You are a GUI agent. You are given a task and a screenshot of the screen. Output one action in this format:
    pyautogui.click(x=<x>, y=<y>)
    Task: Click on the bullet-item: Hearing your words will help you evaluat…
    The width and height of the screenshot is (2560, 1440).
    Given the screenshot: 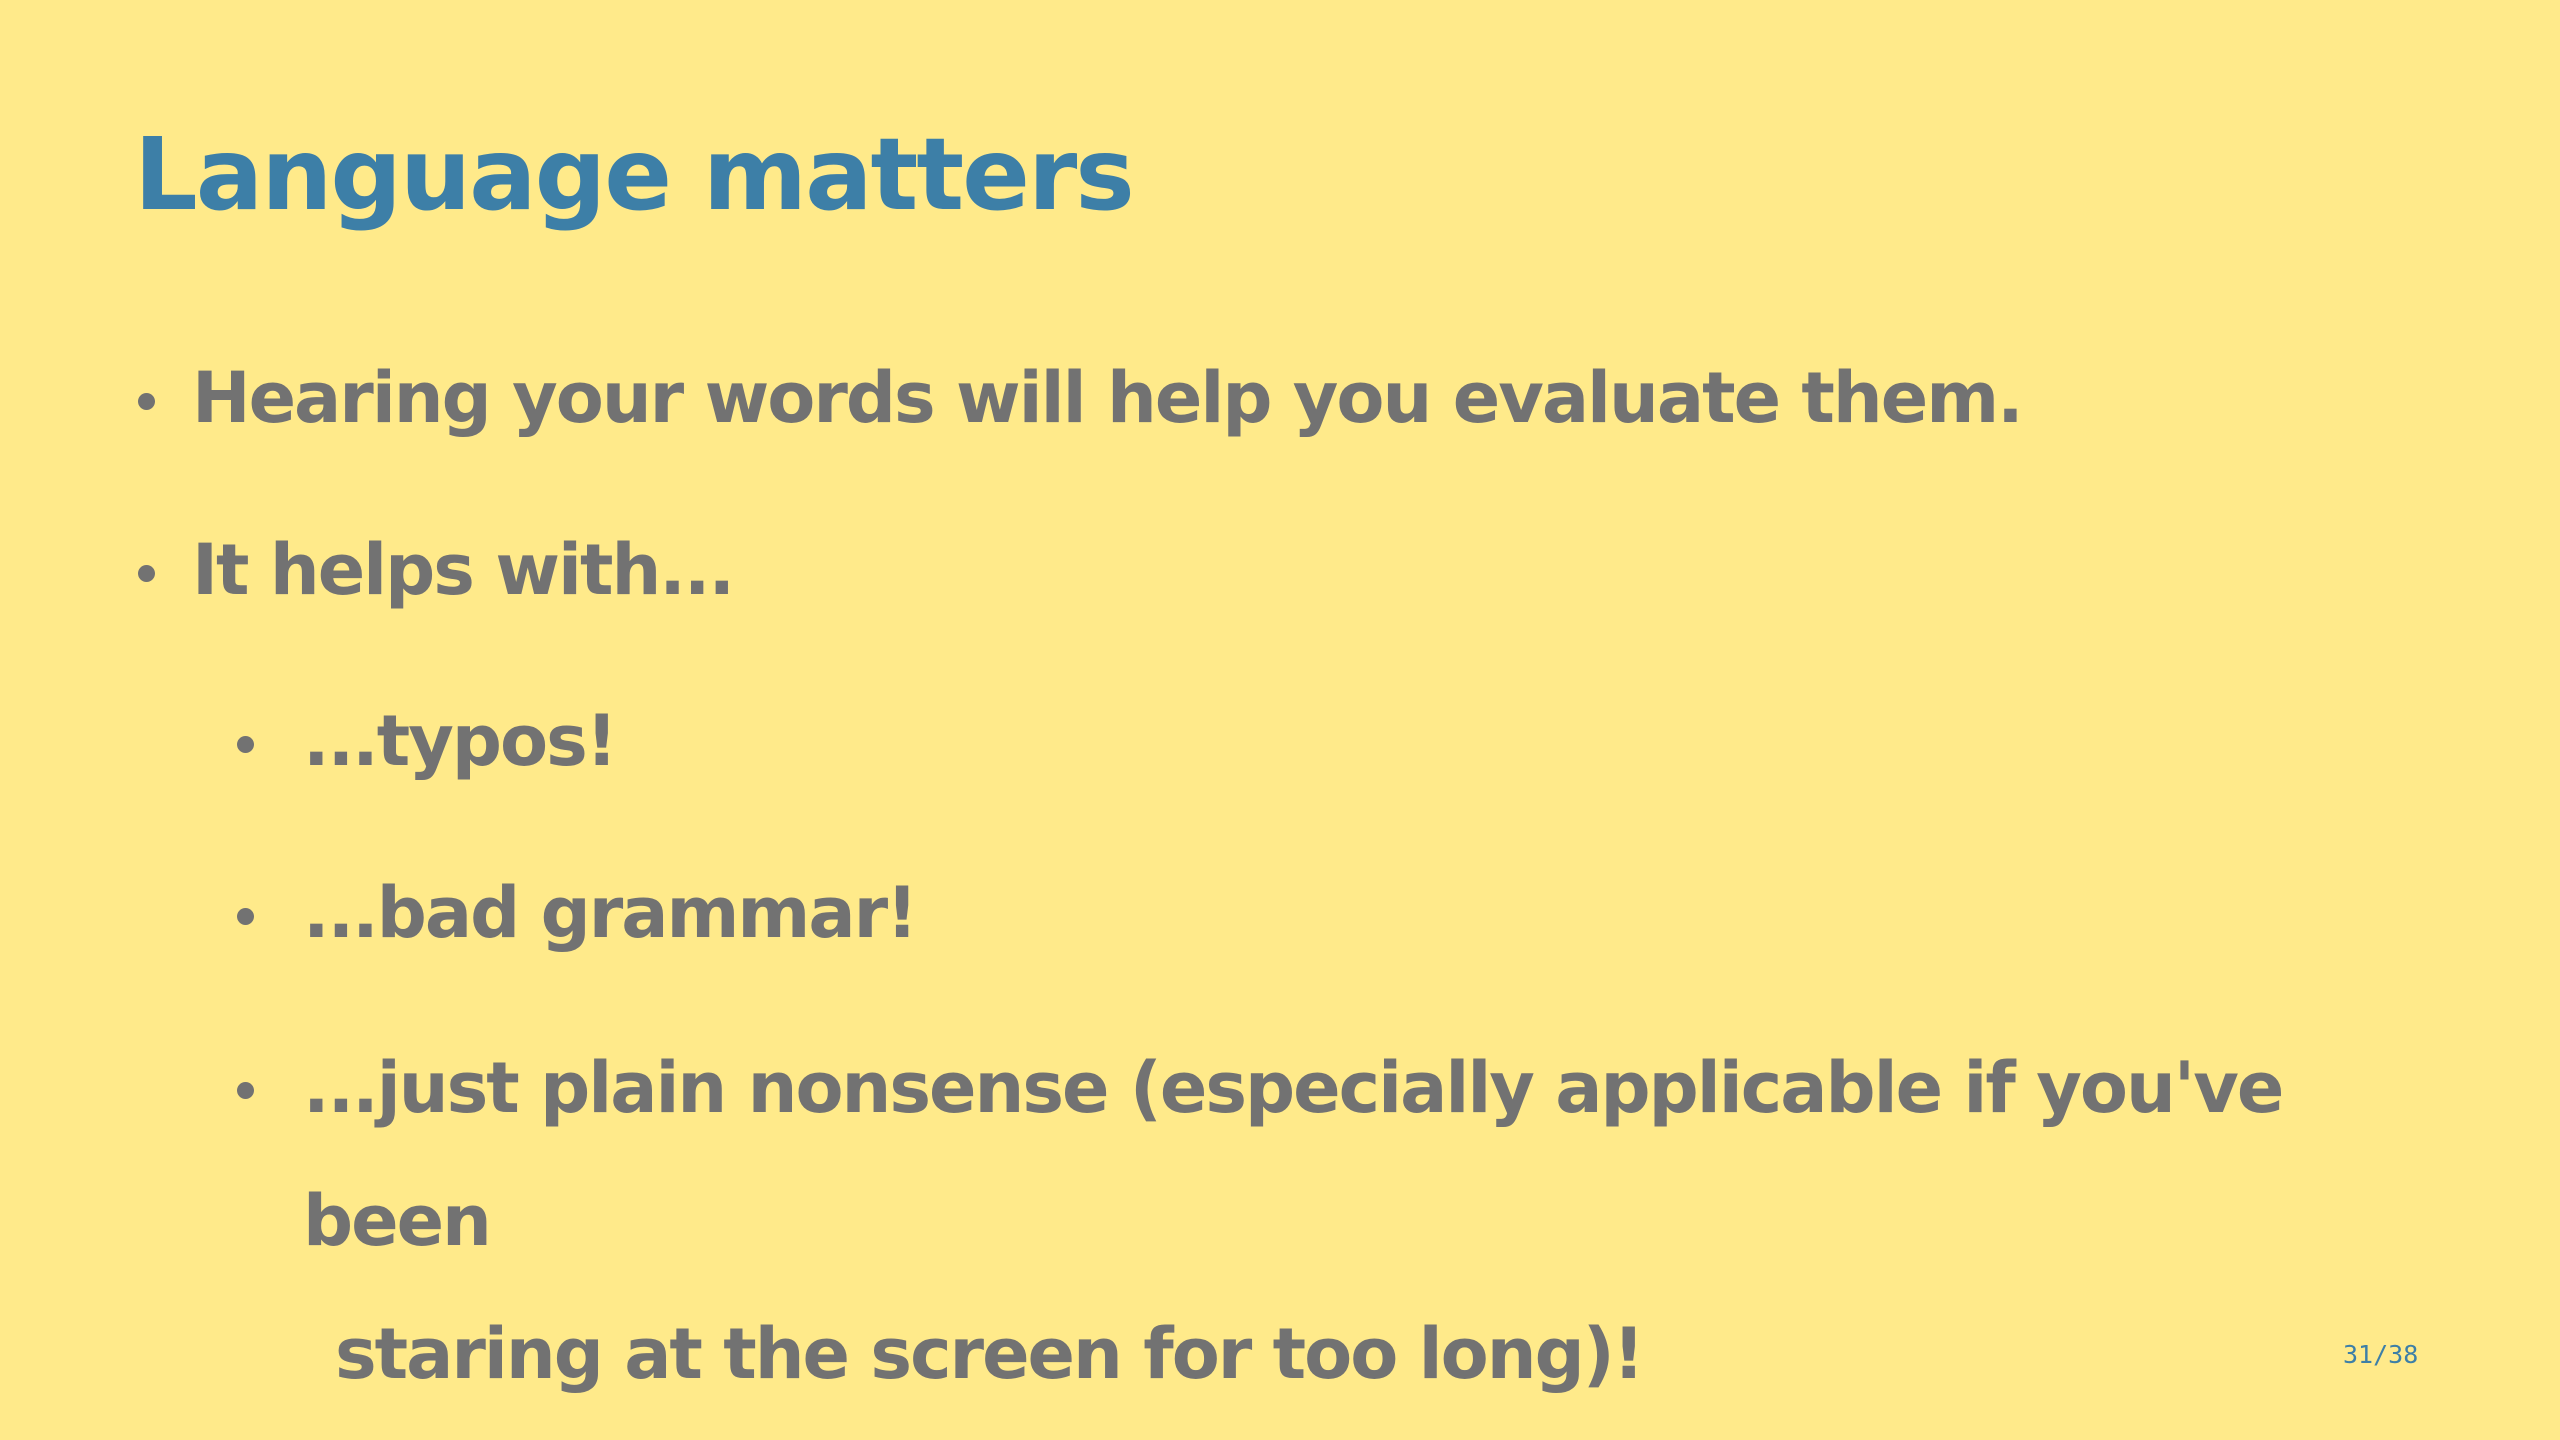 What is the action you would take?
    pyautogui.click(x=1081, y=398)
    